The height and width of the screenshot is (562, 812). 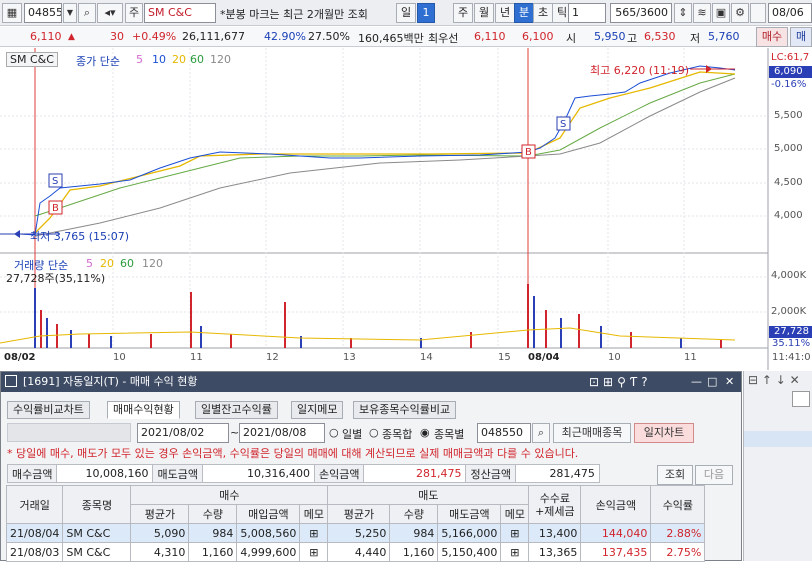 I want to click on minimize-icon: —, so click(x=696, y=382).